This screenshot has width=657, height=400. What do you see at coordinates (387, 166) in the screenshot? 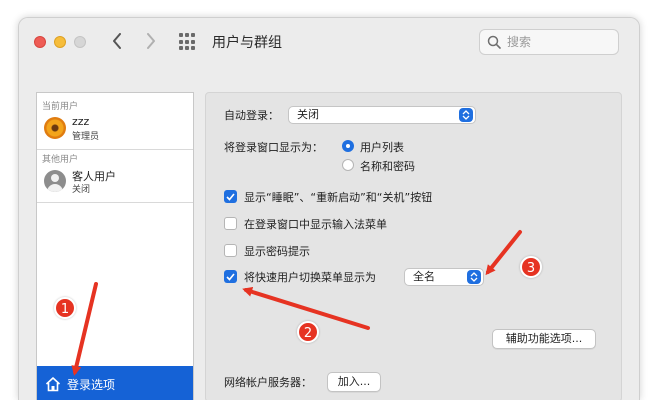
I see `radio-name-password-label: 名称和密码` at bounding box center [387, 166].